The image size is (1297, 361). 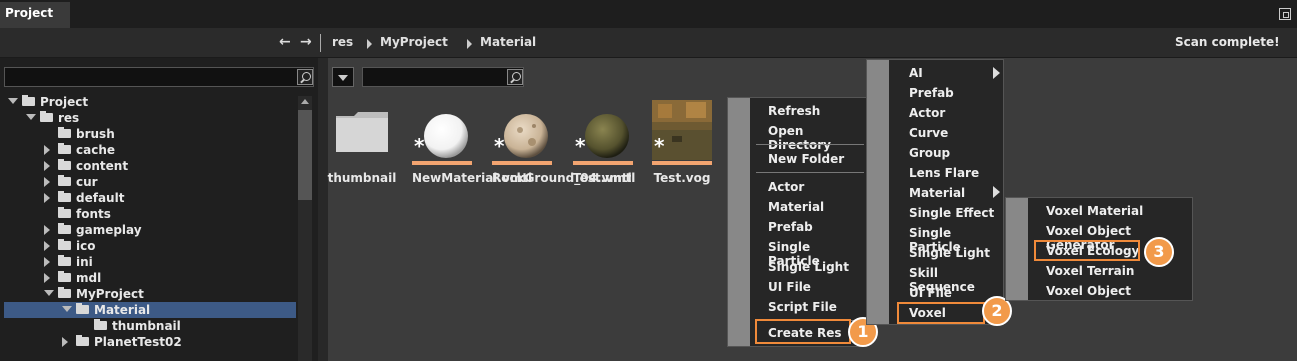 What do you see at coordinates (150, 198) in the screenshot?
I see `tree-row: default` at bounding box center [150, 198].